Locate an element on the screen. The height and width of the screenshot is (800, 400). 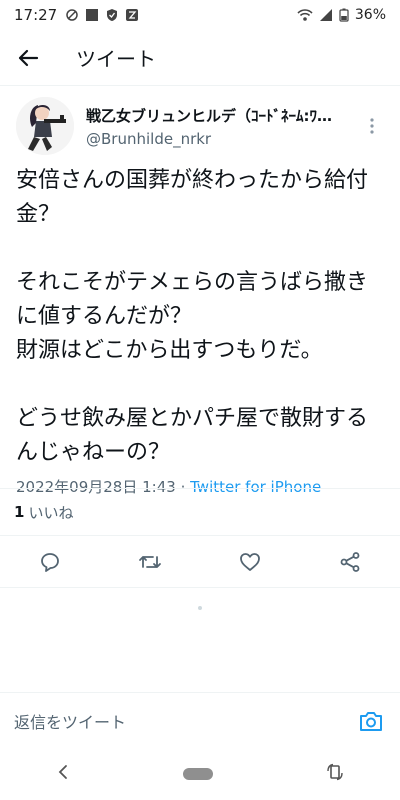
battery-icon is located at coordinates (344, 15).